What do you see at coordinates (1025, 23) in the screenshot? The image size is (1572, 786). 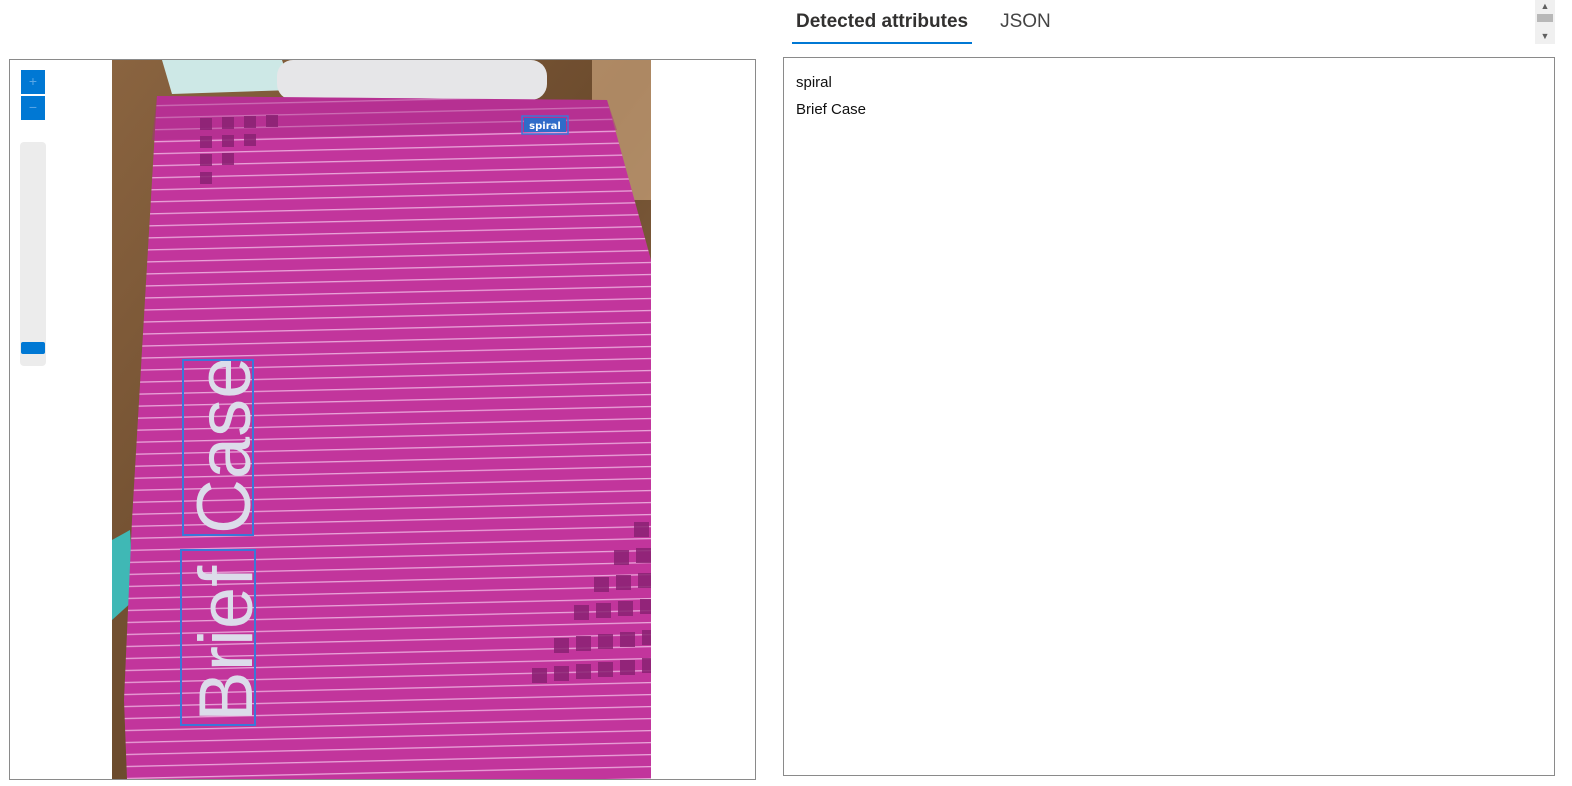 I see `tab-json: JSON` at bounding box center [1025, 23].